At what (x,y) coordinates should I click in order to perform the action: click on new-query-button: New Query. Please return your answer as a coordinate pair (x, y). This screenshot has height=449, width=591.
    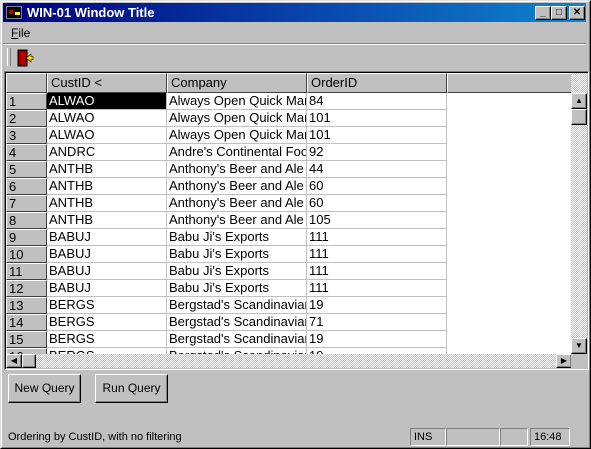
    Looking at the image, I should click on (44, 388).